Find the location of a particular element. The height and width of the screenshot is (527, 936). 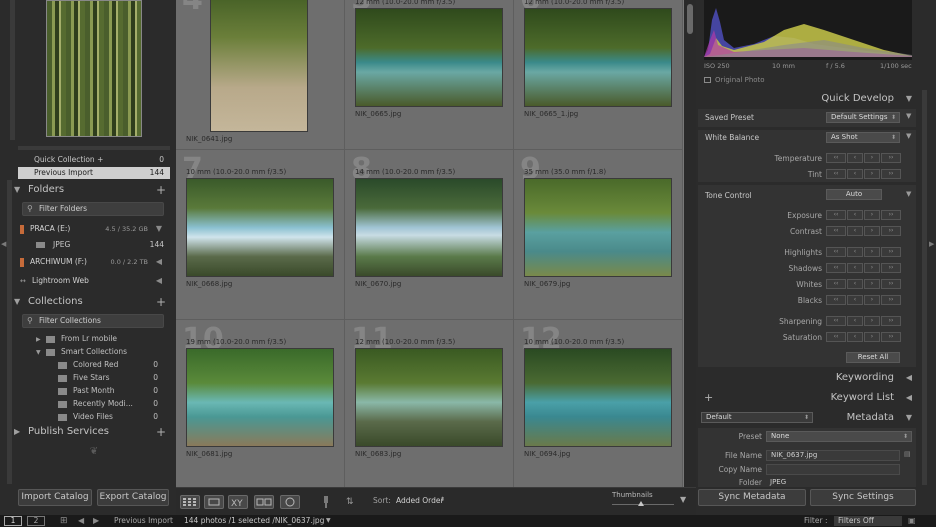

whites-stepper: ‹‹ ‹ › ›› is located at coordinates (864, 284).